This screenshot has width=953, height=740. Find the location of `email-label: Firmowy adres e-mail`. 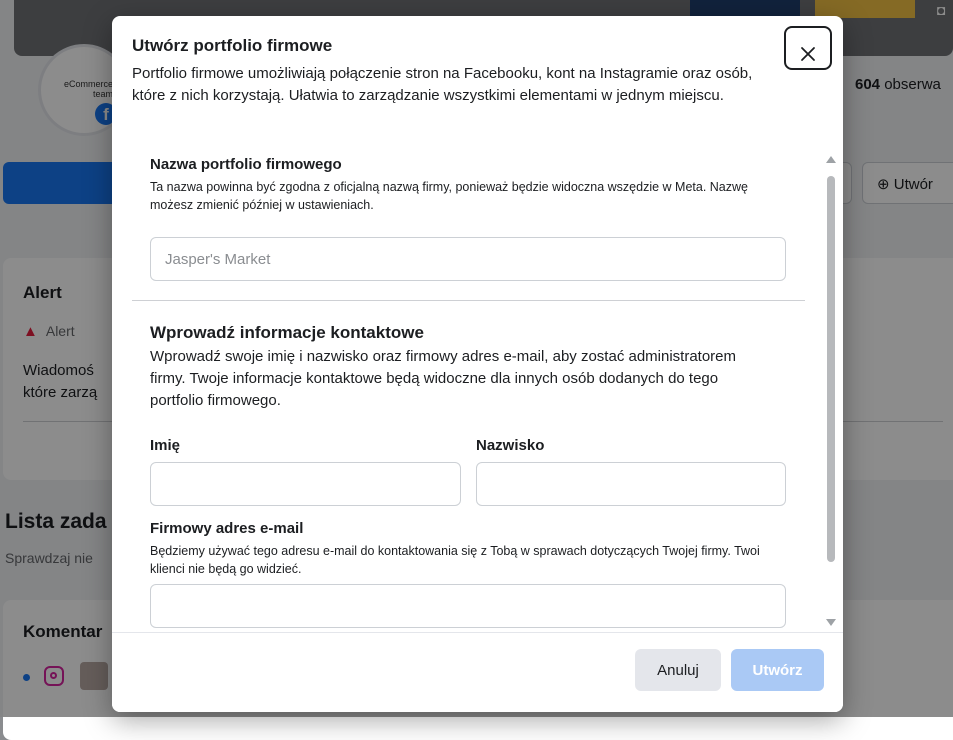

email-label: Firmowy adres e-mail is located at coordinates (227, 528).